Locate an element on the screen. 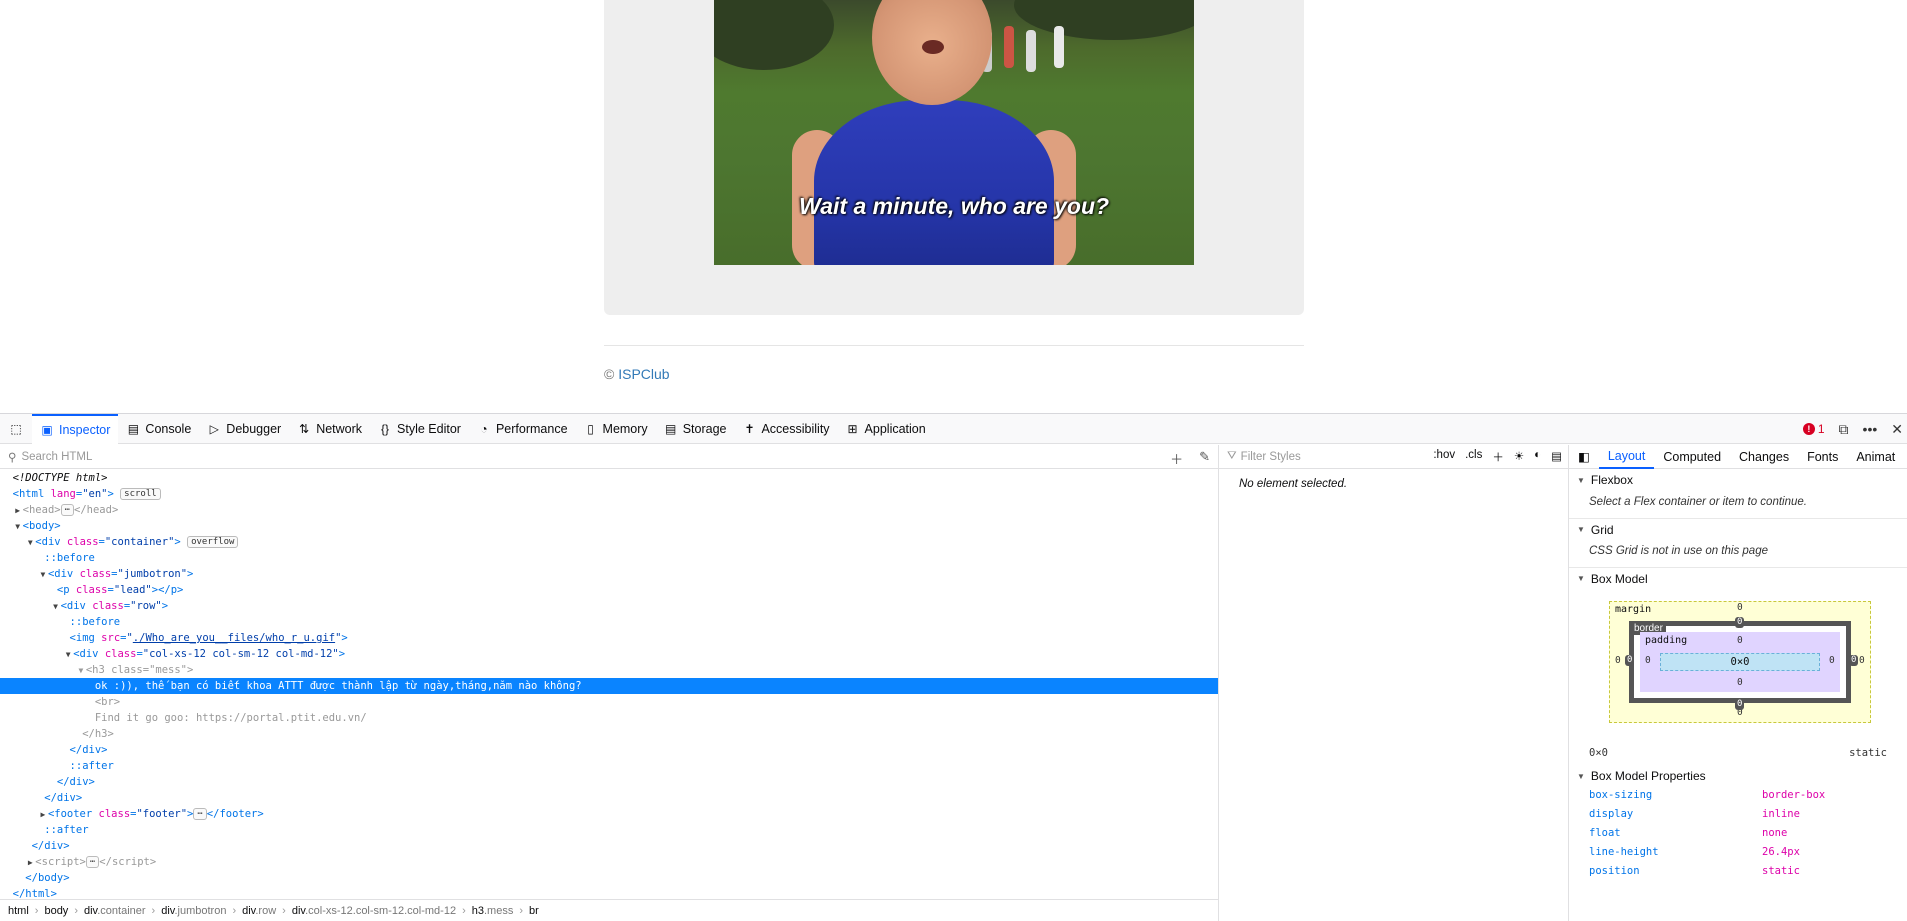  error-count-button: ! 1 is located at coordinates (1813, 429).